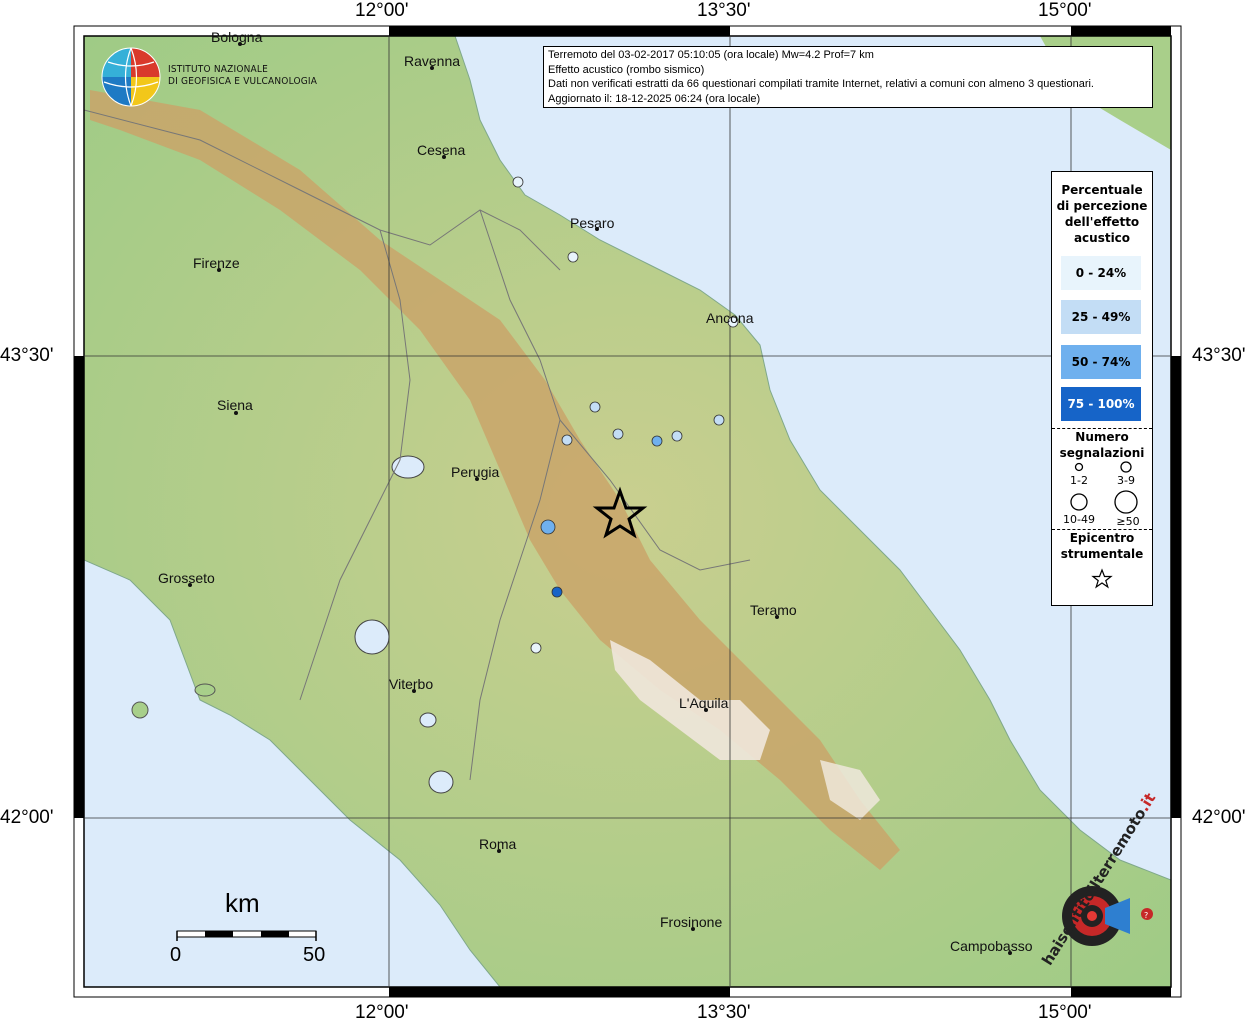  What do you see at coordinates (372, 637) in the screenshot?
I see `lake-bolsena` at bounding box center [372, 637].